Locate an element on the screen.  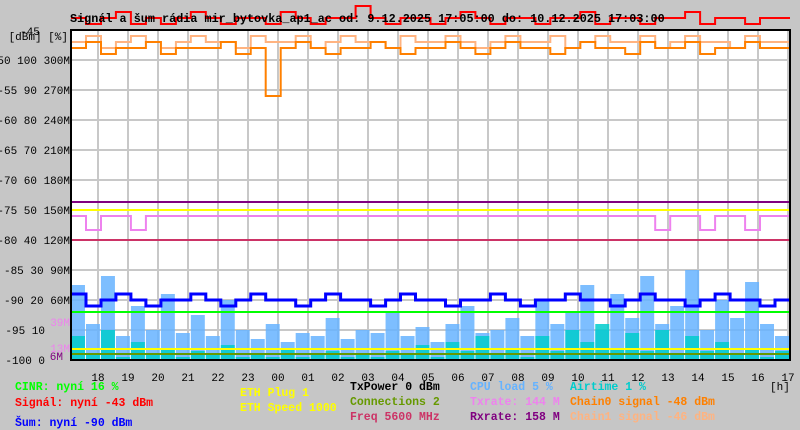
legend-airtime: Airtime 1 % is located at coordinates (608, 387).